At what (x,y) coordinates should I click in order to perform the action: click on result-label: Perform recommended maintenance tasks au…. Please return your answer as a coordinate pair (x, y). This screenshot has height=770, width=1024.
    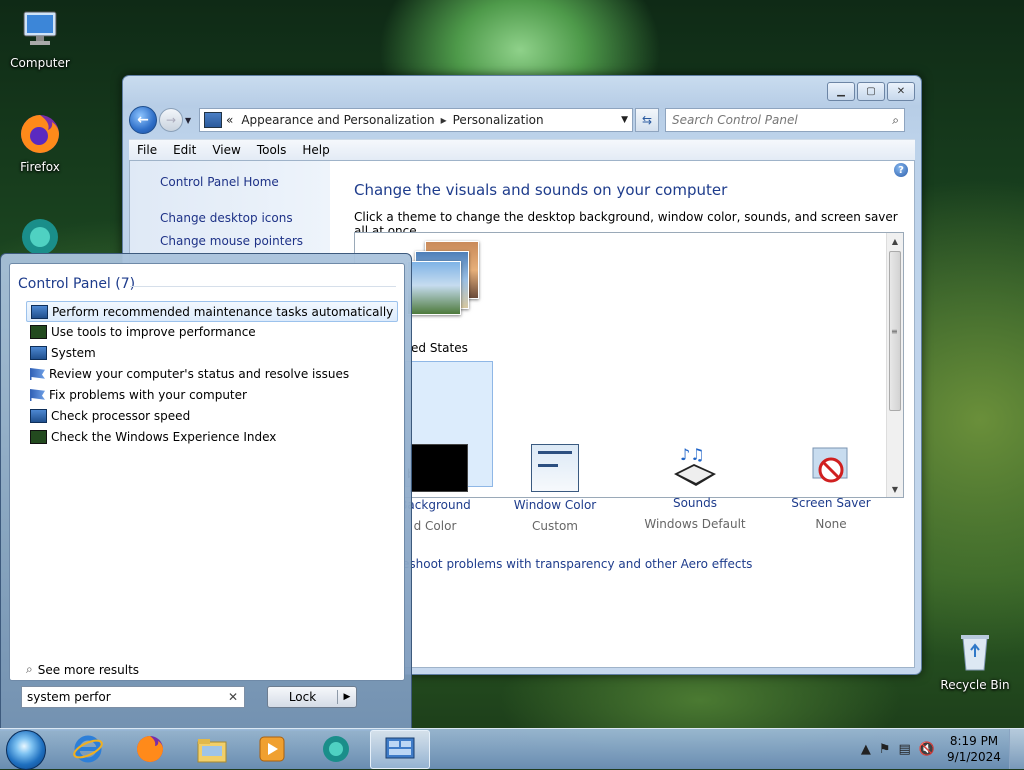
    Looking at the image, I should click on (223, 311).